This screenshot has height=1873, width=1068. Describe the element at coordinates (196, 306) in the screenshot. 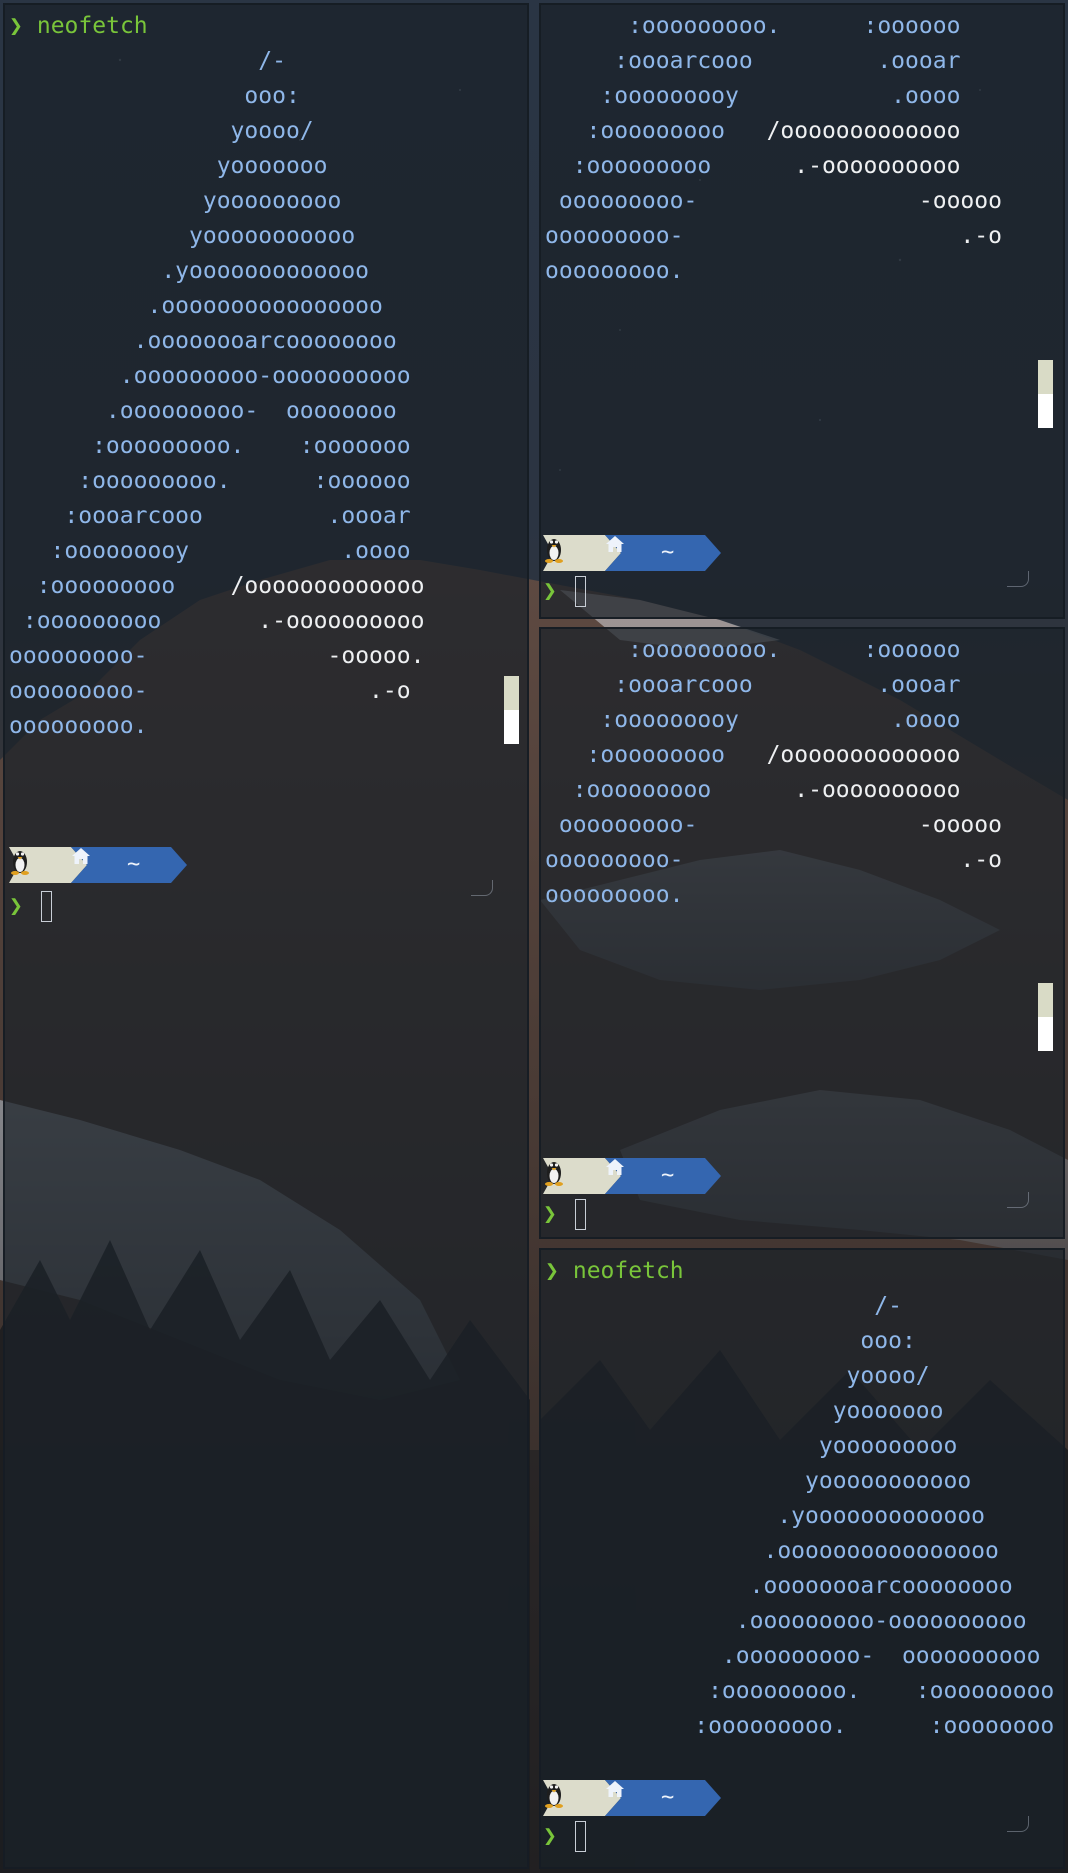

I see `ascii-logo-text: .oooooooooooooooo` at that location.